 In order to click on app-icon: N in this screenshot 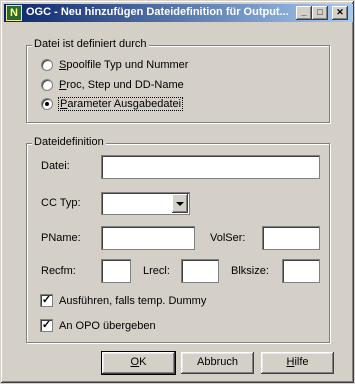, I will do `click(14, 13)`.